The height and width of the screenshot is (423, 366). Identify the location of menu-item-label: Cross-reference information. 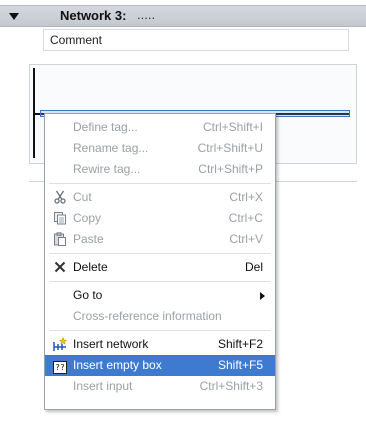
(147, 316).